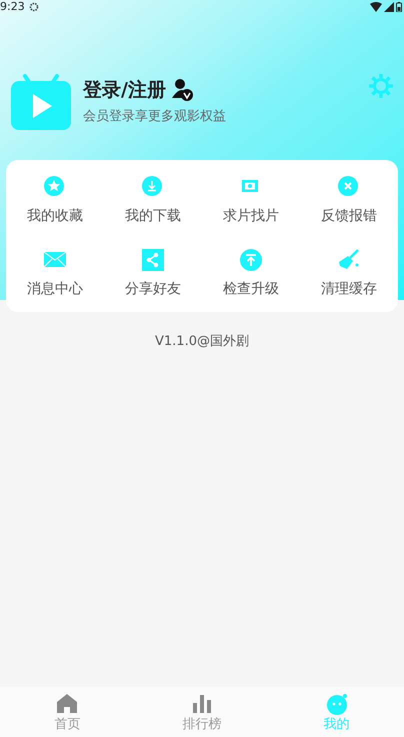 This screenshot has height=737, width=404. What do you see at coordinates (124, 90) in the screenshot?
I see `login-register-link: 登录/注册` at bounding box center [124, 90].